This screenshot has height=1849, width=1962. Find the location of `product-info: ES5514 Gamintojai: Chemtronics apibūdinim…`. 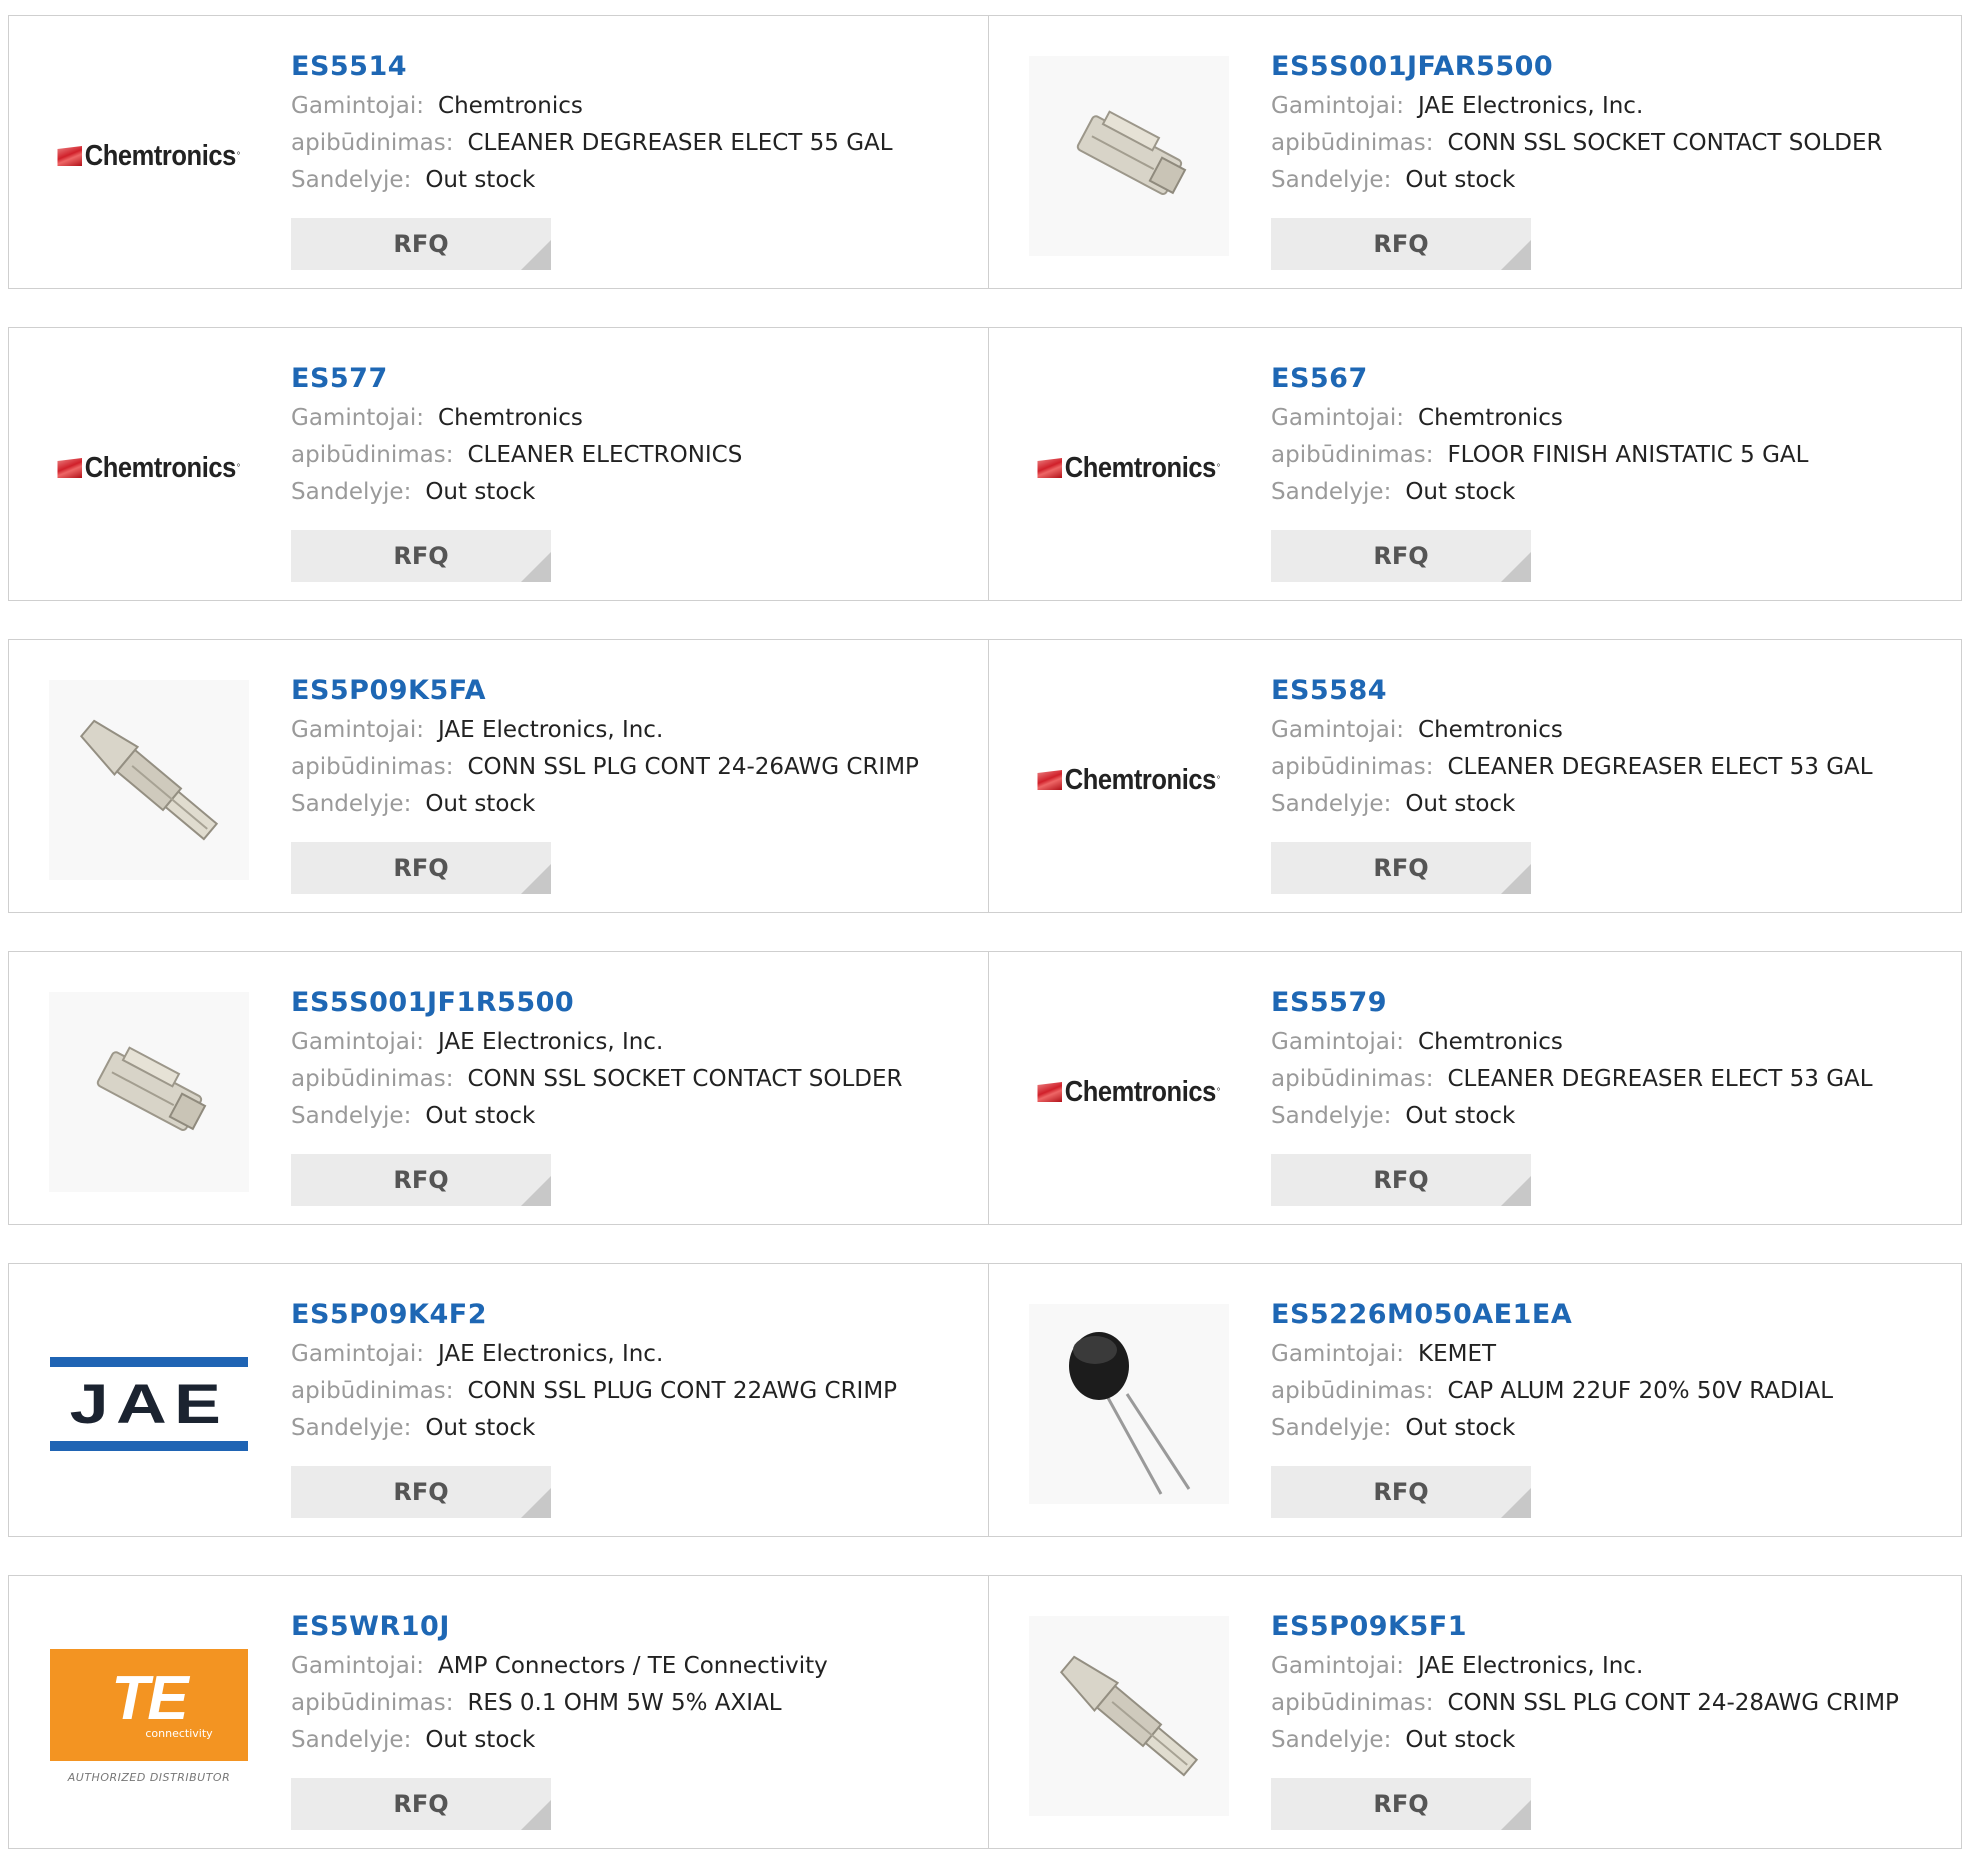

product-info: ES5514 Gamintojai: Chemtronics apibūdinim… is located at coordinates (592, 122).